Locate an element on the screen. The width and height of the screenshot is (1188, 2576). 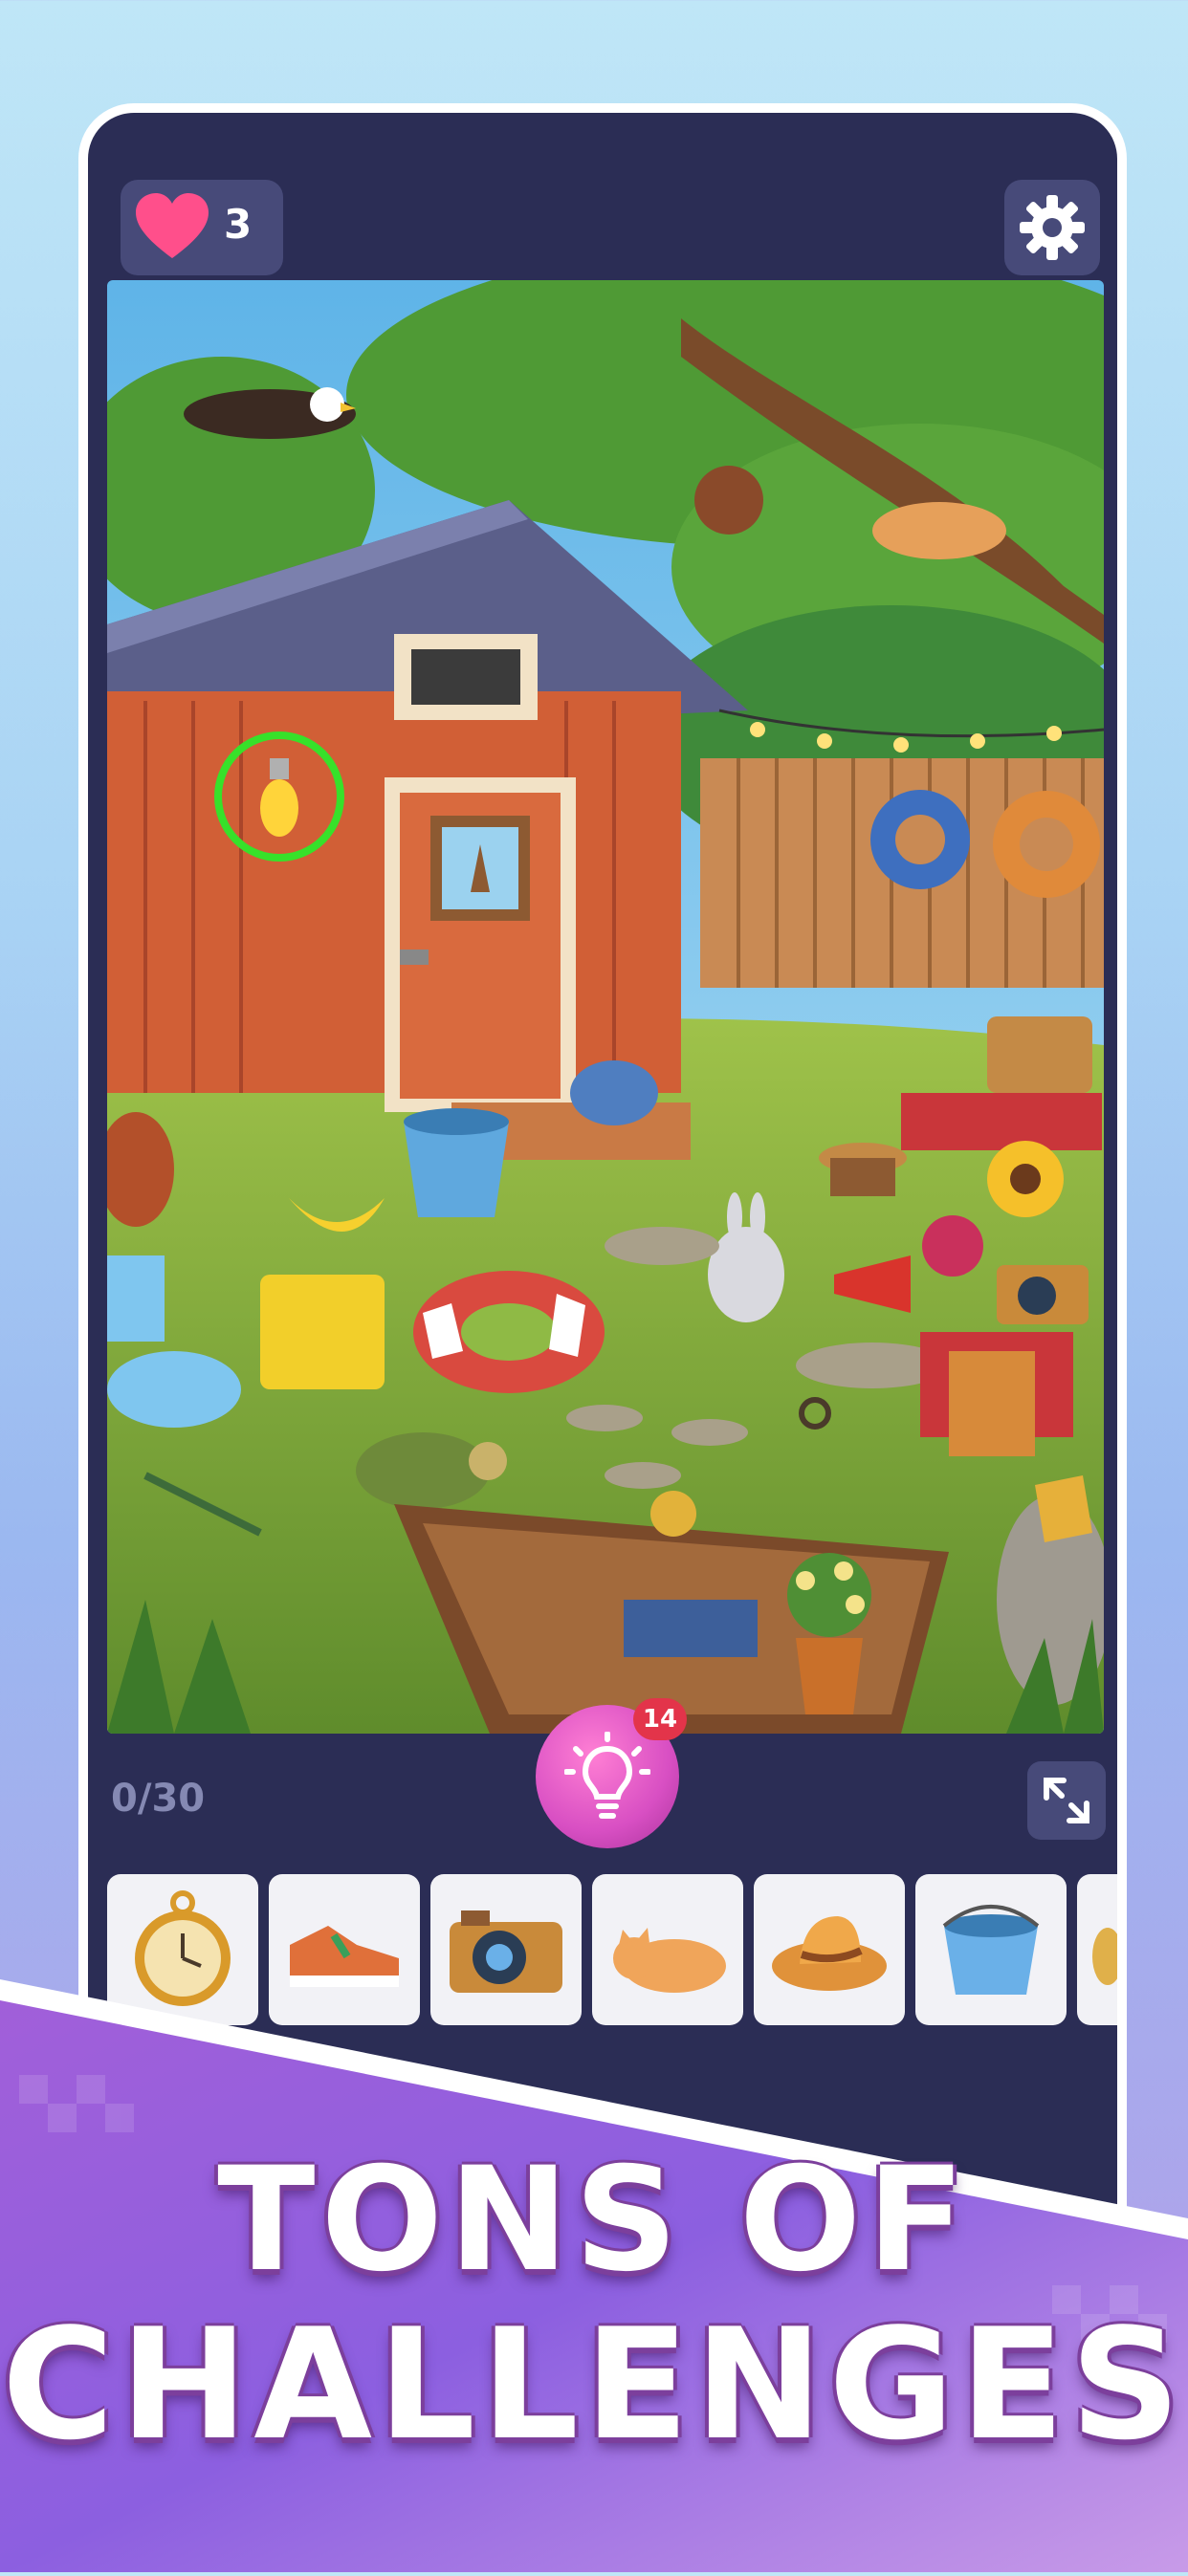
expand-button is located at coordinates (1066, 1800).